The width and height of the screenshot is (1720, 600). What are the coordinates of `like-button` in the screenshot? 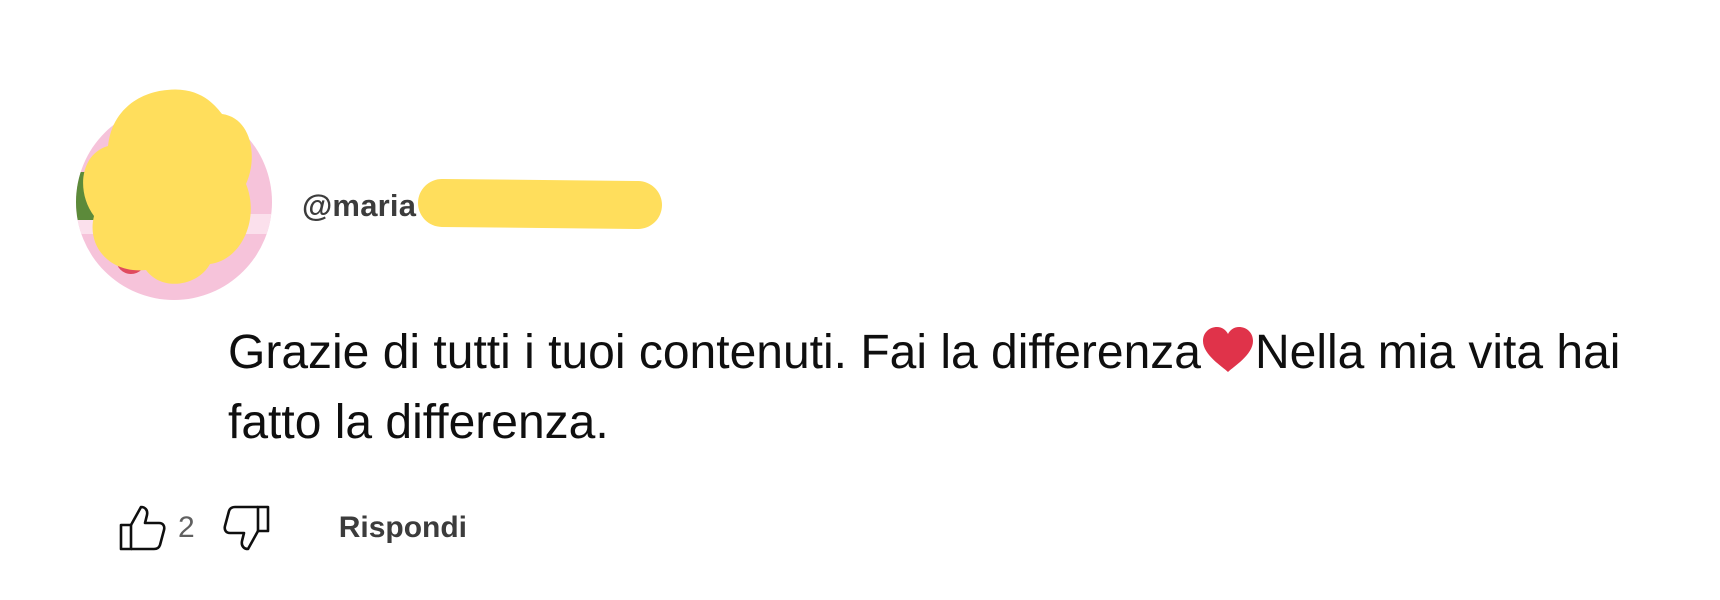 It's located at (142, 528).